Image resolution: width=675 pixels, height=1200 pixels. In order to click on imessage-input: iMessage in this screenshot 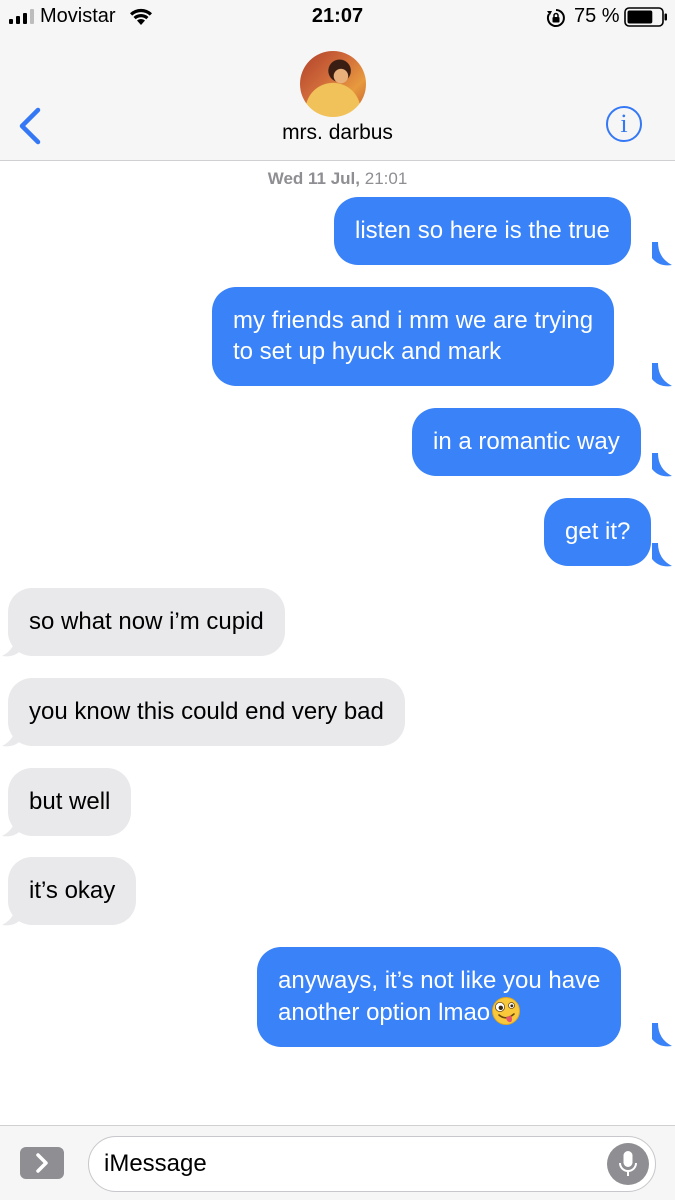, I will do `click(372, 1164)`.